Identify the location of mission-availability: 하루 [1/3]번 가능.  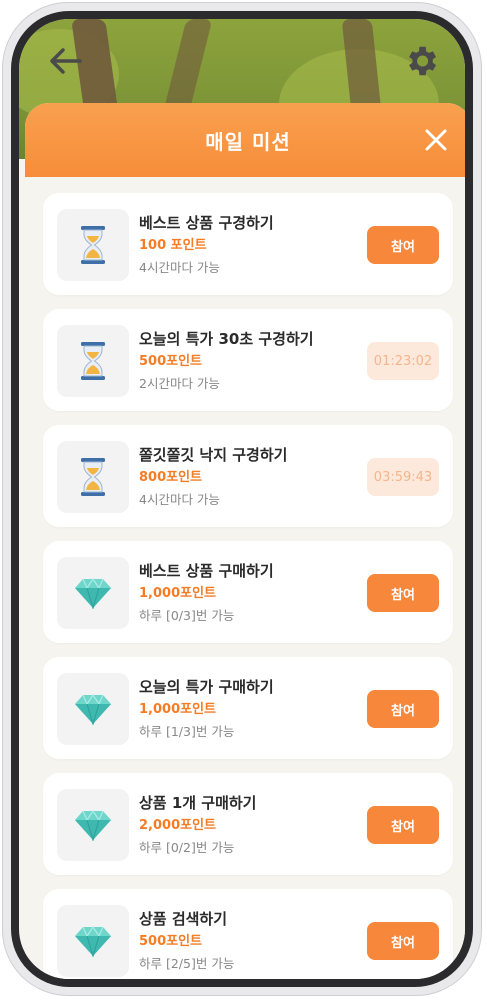
(187, 731).